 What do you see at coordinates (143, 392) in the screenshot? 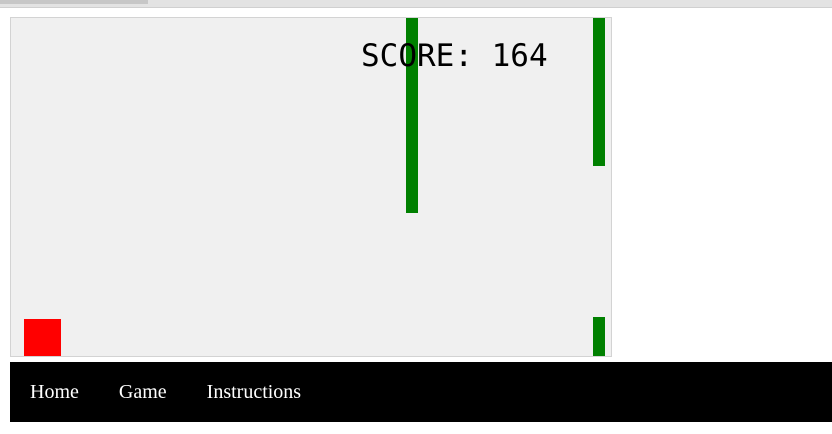
I see `nav-link-game: Game` at bounding box center [143, 392].